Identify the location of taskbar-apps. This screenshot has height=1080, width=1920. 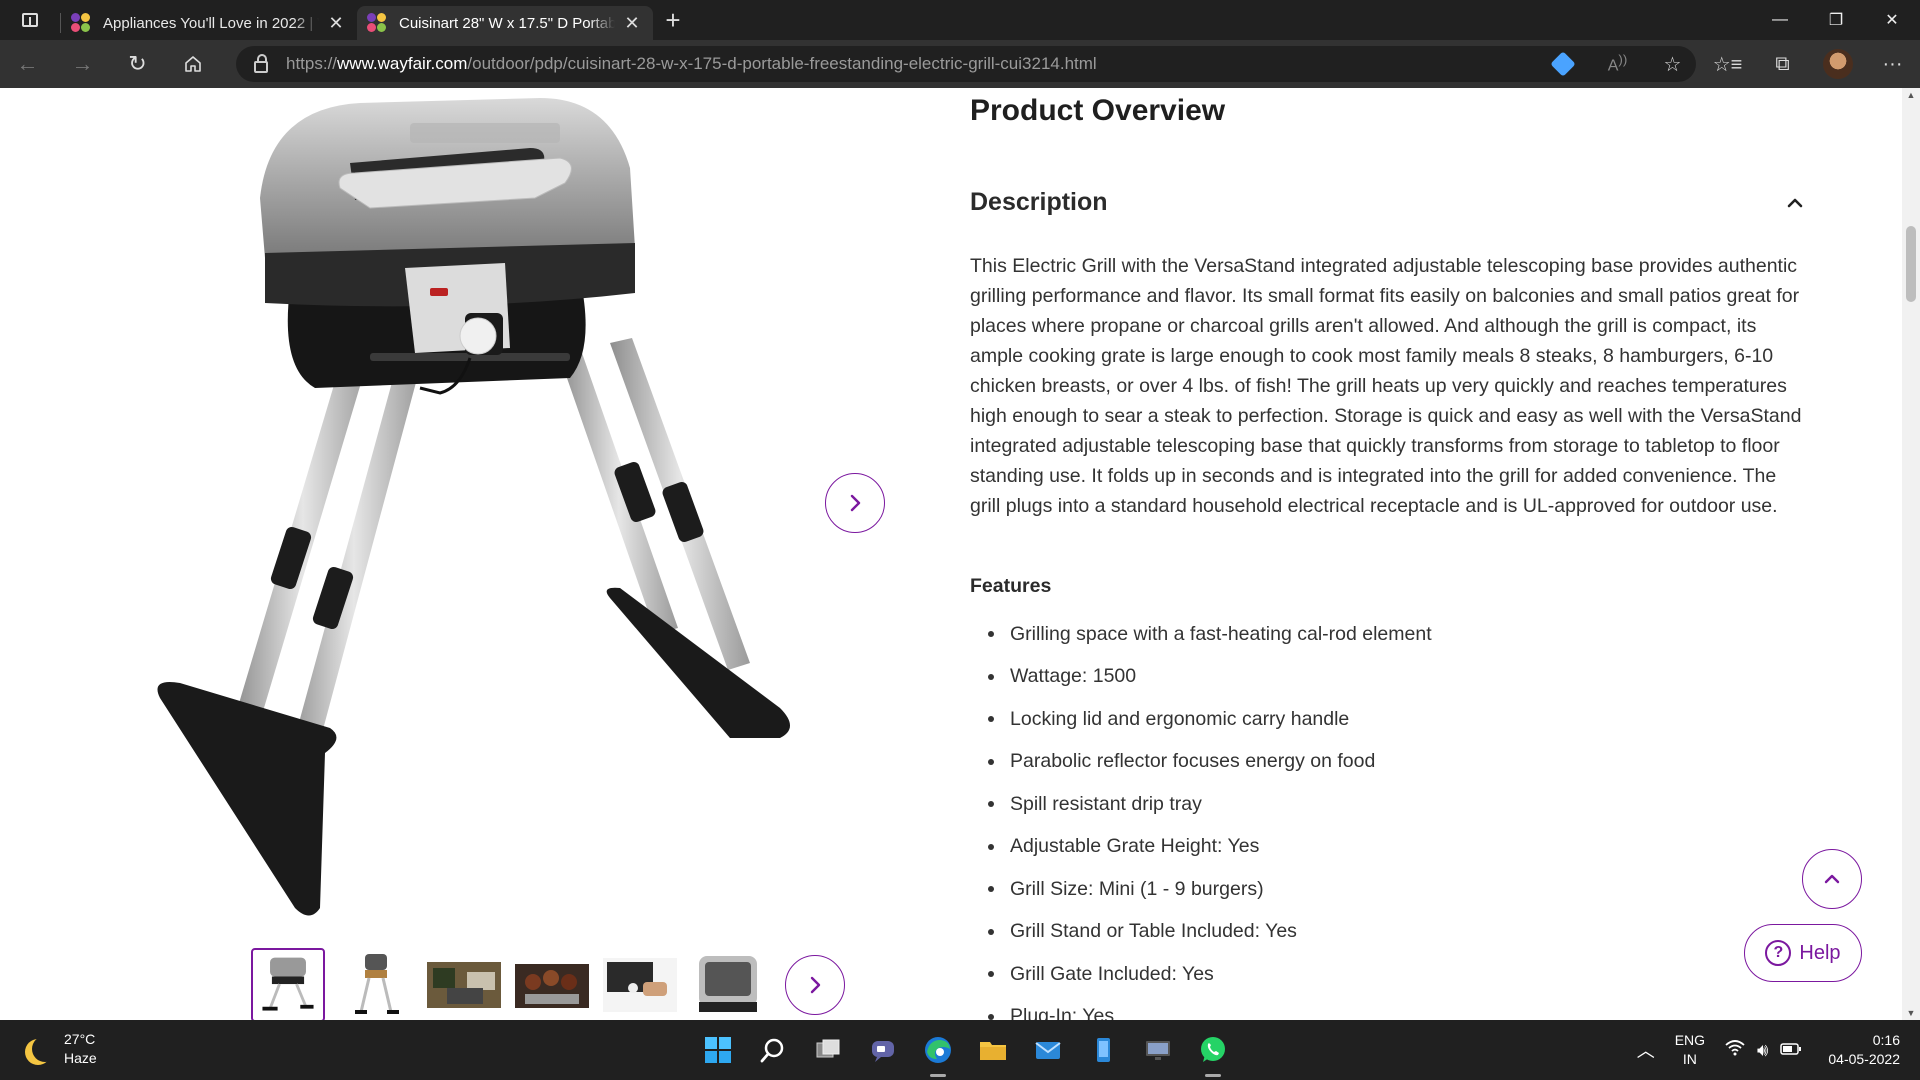
(965, 1050).